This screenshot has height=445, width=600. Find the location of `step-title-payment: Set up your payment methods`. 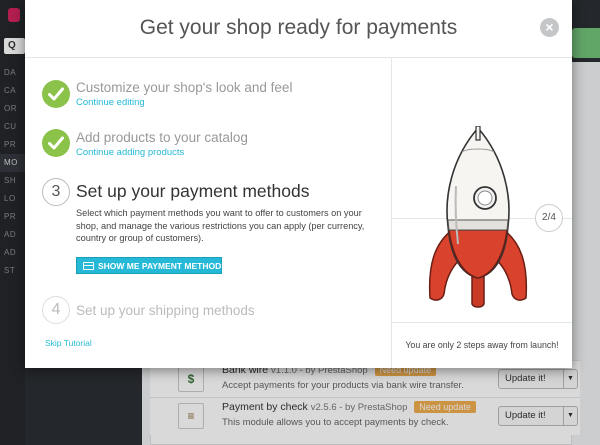

step-title-payment: Set up your payment methods is located at coordinates (193, 191).